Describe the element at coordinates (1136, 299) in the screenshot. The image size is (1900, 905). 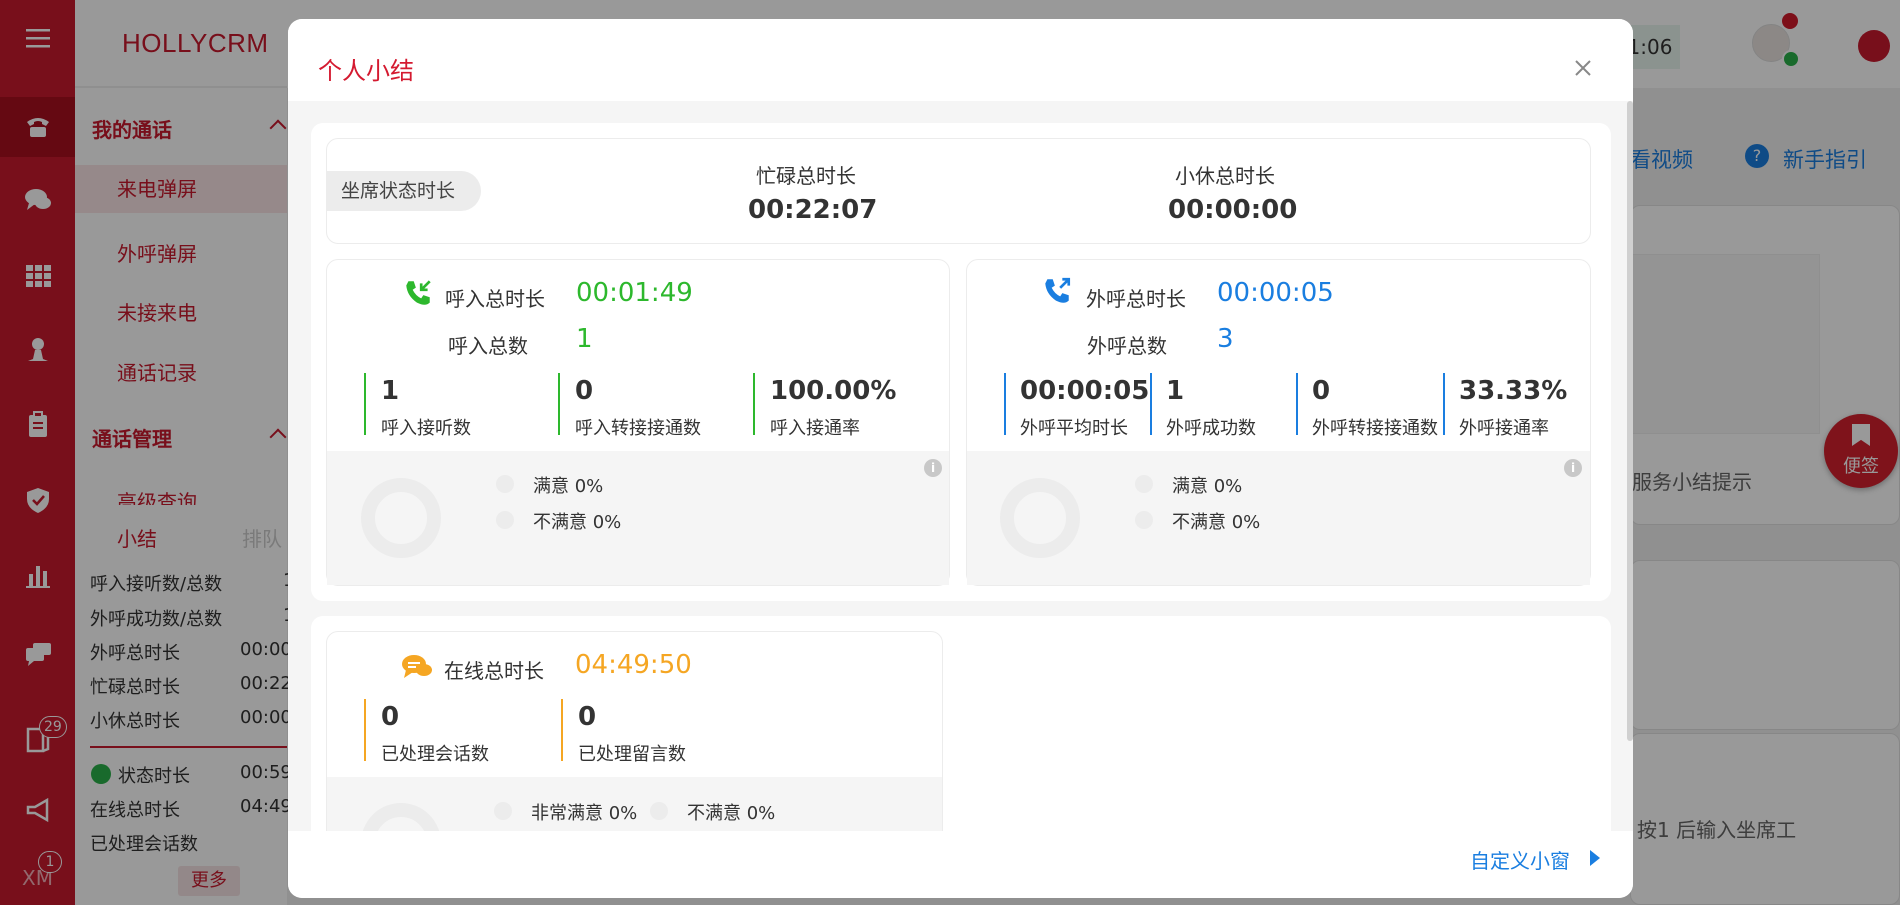
I see `outbound-duration-label: 外呼总时长` at that location.